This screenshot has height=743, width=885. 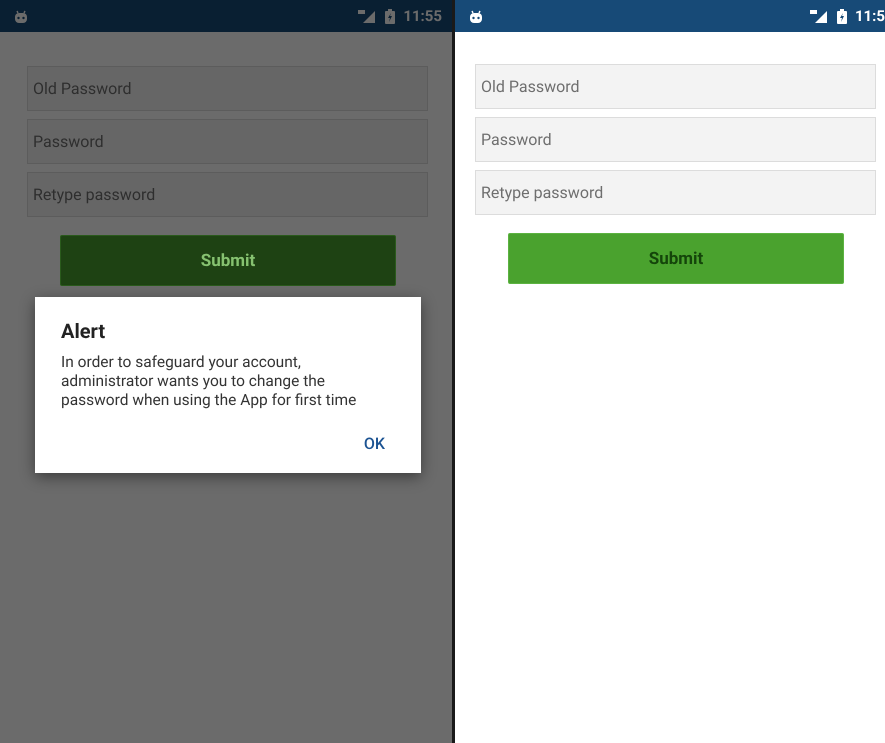 What do you see at coordinates (209, 381) in the screenshot?
I see `dialog-message: In order to safeguard your account, administrator wants you to change the password when using the App for first time` at bounding box center [209, 381].